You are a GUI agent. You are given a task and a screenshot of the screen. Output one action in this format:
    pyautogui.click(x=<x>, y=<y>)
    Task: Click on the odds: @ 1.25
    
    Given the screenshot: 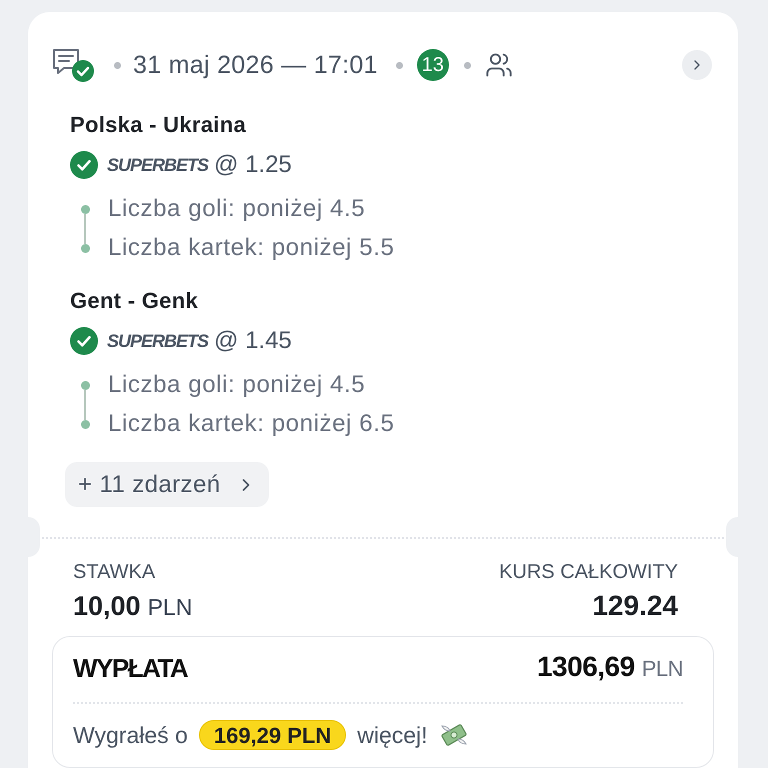 What is the action you would take?
    pyautogui.click(x=253, y=165)
    